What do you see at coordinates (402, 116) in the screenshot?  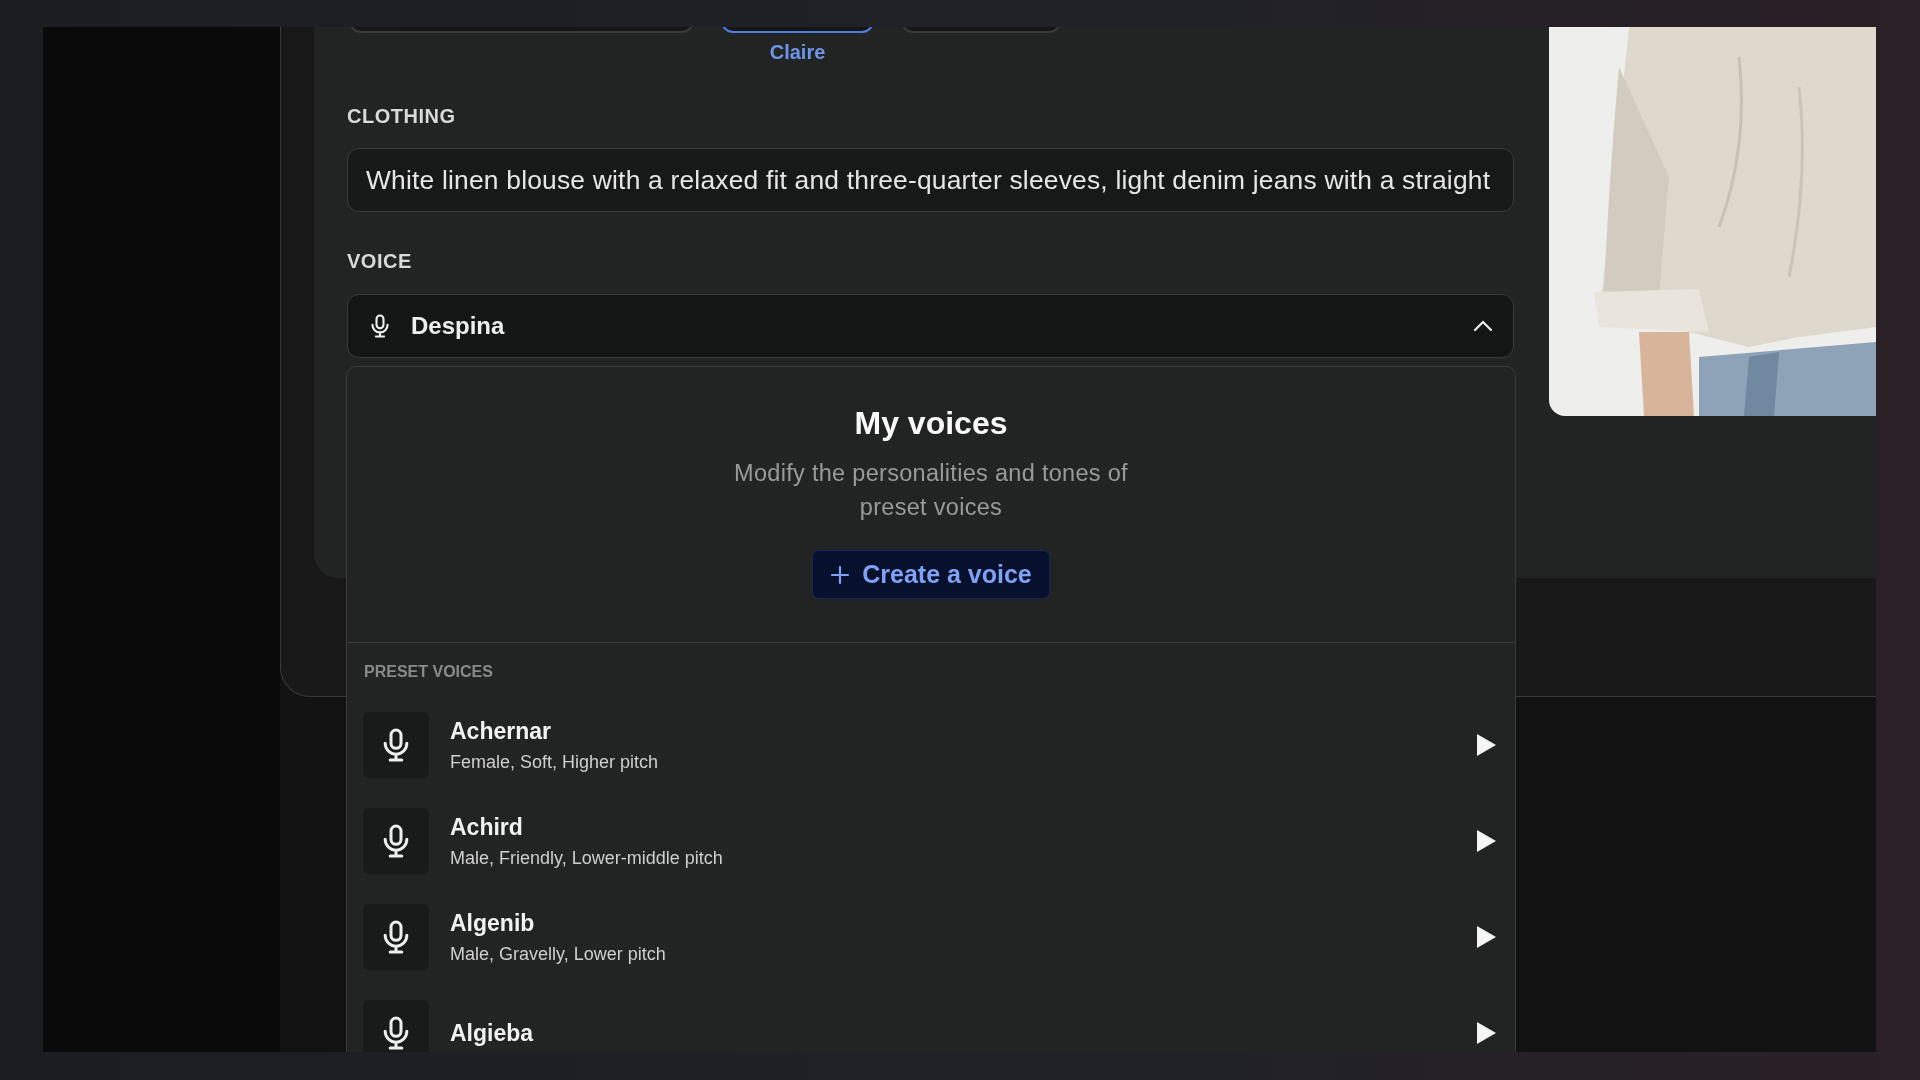 I see `field-label: CLOTHING` at bounding box center [402, 116].